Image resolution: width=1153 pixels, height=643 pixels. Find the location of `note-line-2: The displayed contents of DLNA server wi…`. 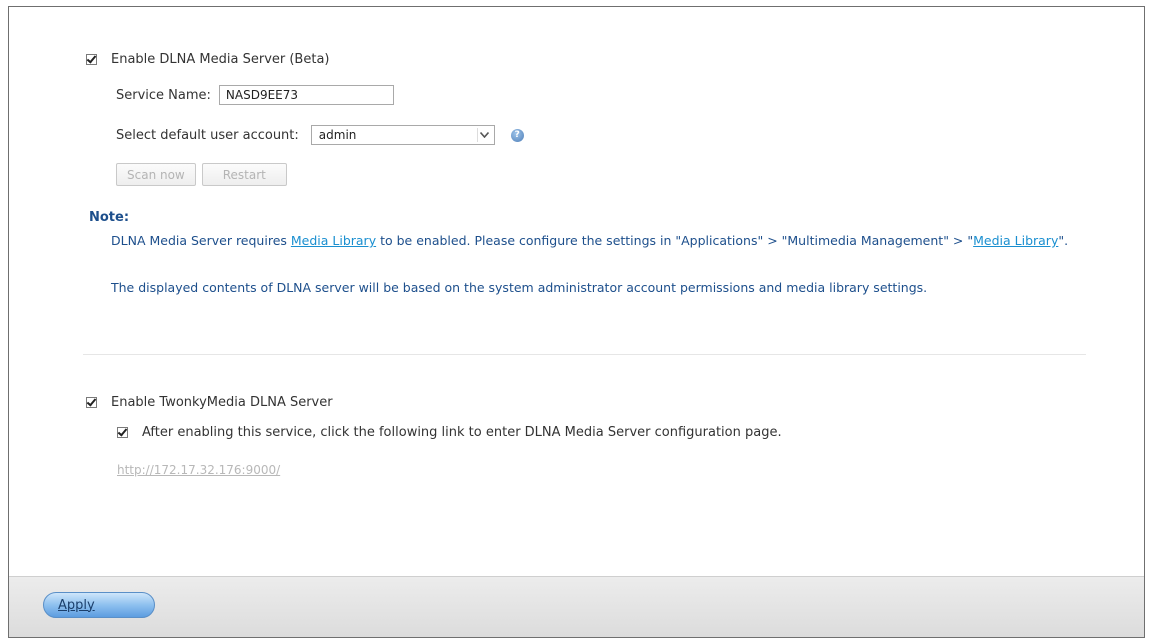

note-line-2: The displayed contents of DLNA server wi… is located at coordinates (519, 287).